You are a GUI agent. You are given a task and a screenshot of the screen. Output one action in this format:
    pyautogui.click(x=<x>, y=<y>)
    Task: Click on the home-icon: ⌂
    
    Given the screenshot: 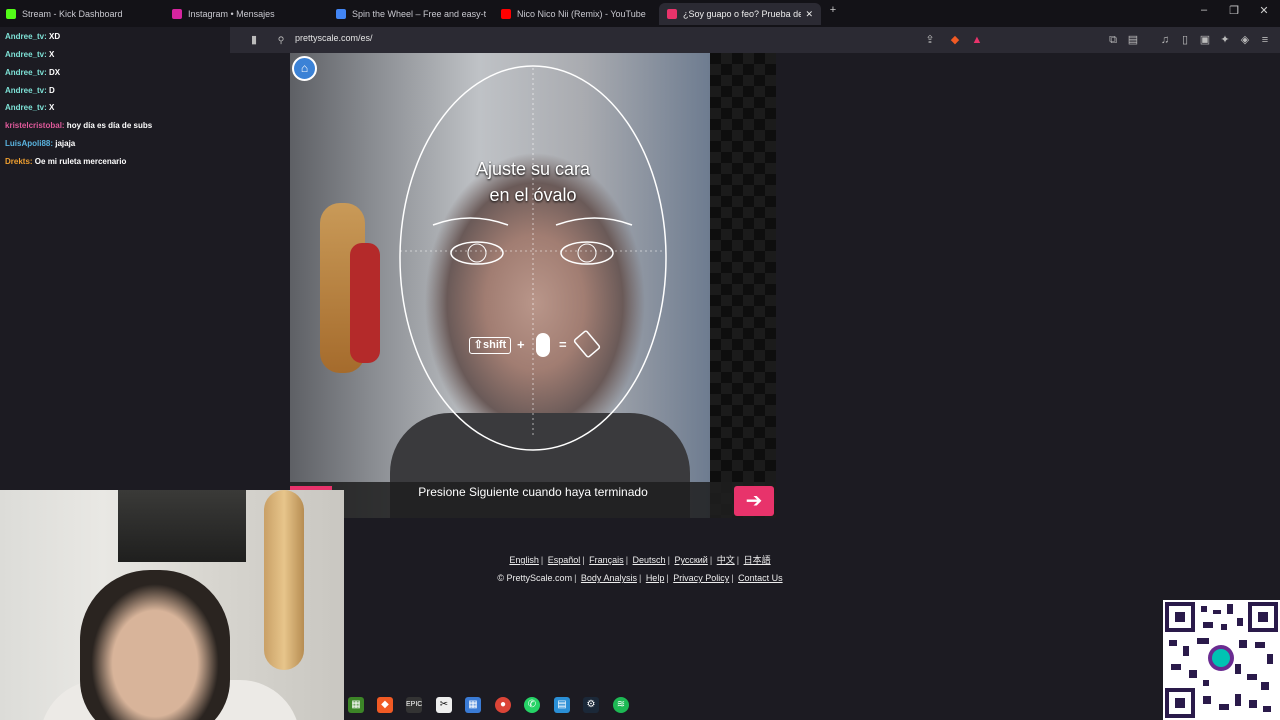 What is the action you would take?
    pyautogui.click(x=304, y=68)
    